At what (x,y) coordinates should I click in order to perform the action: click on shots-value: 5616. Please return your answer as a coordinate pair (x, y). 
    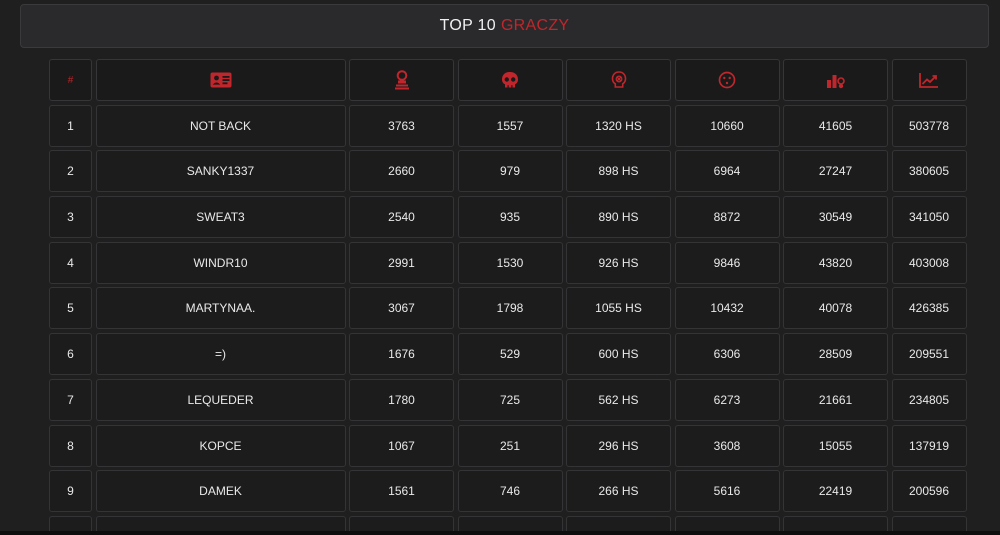
    Looking at the image, I should click on (727, 491).